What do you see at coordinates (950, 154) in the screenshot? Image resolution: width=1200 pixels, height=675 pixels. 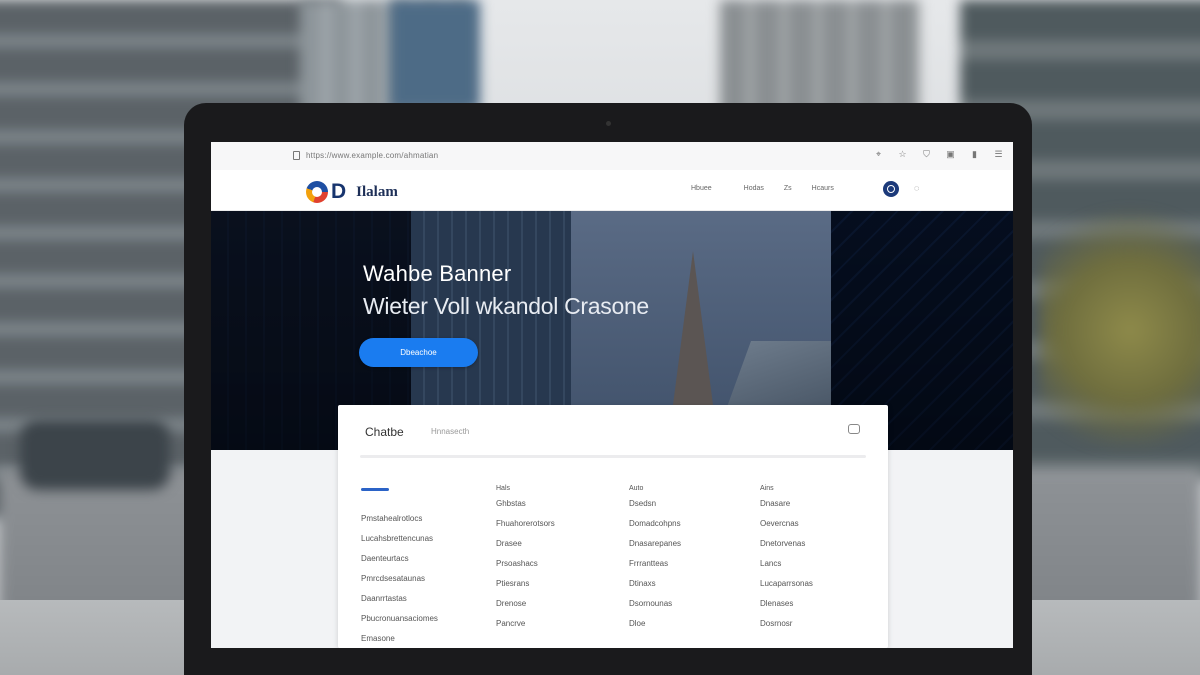 I see `extension-icon: ▣` at bounding box center [950, 154].